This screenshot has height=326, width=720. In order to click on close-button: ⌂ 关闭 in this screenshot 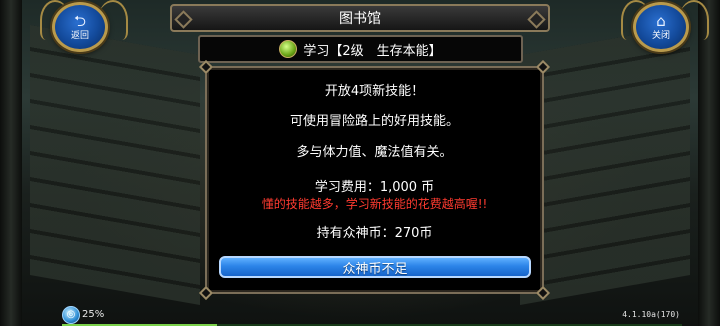, I will do `click(661, 27)`.